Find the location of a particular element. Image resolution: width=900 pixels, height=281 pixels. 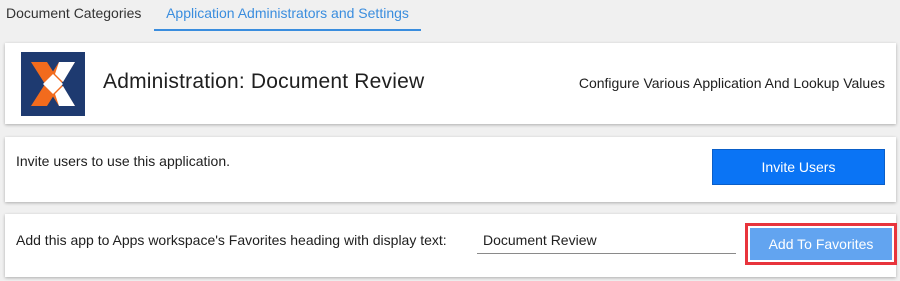

favorites-display-text-input is located at coordinates (606, 240).